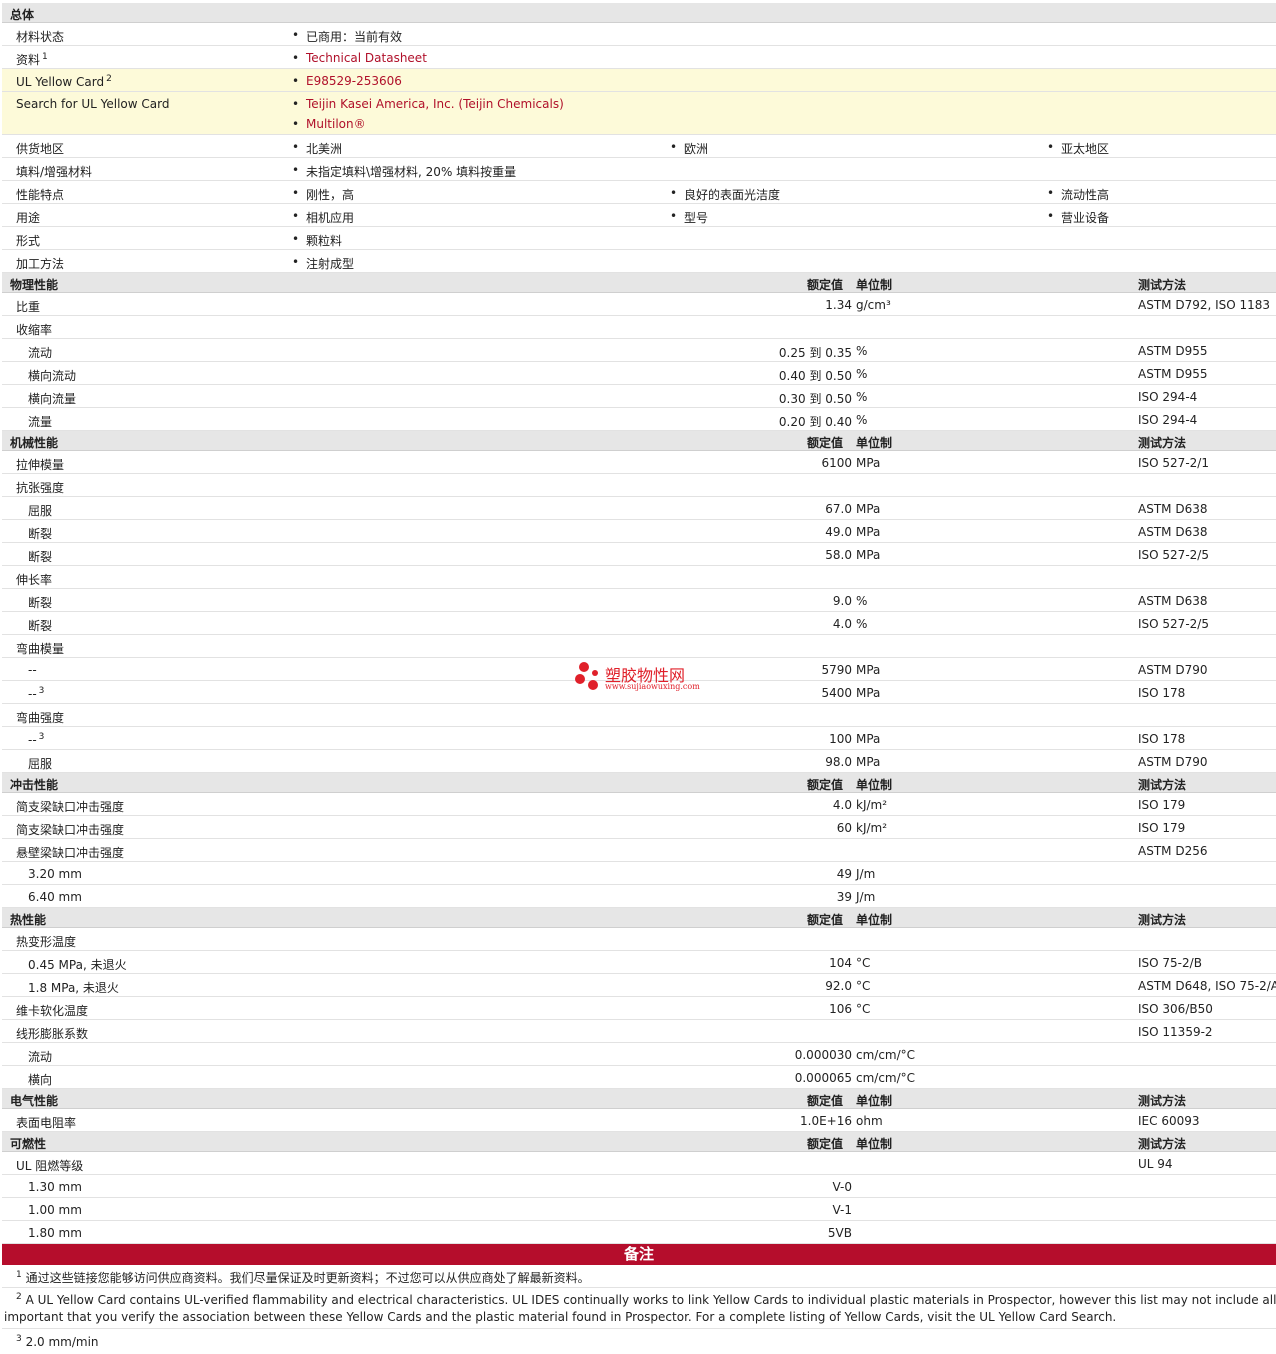  Describe the element at coordinates (639, 850) in the screenshot. I see `property-row: 悬壁梁缺口冲击强度 ASTM D256` at that location.